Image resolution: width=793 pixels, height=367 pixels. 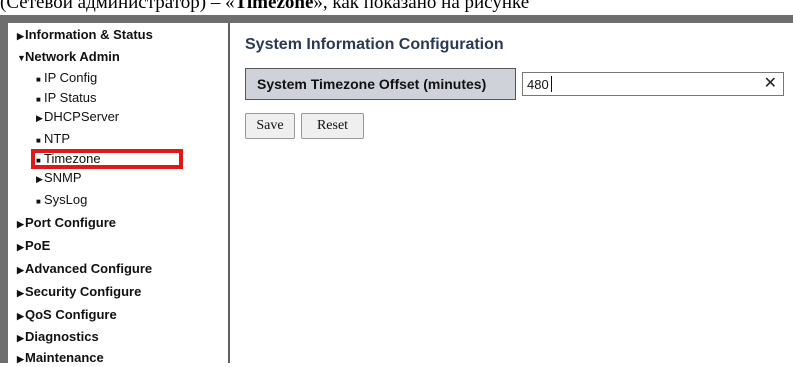 I want to click on sidebar-item-security-configure: ▶Security Configure, so click(x=79, y=292).